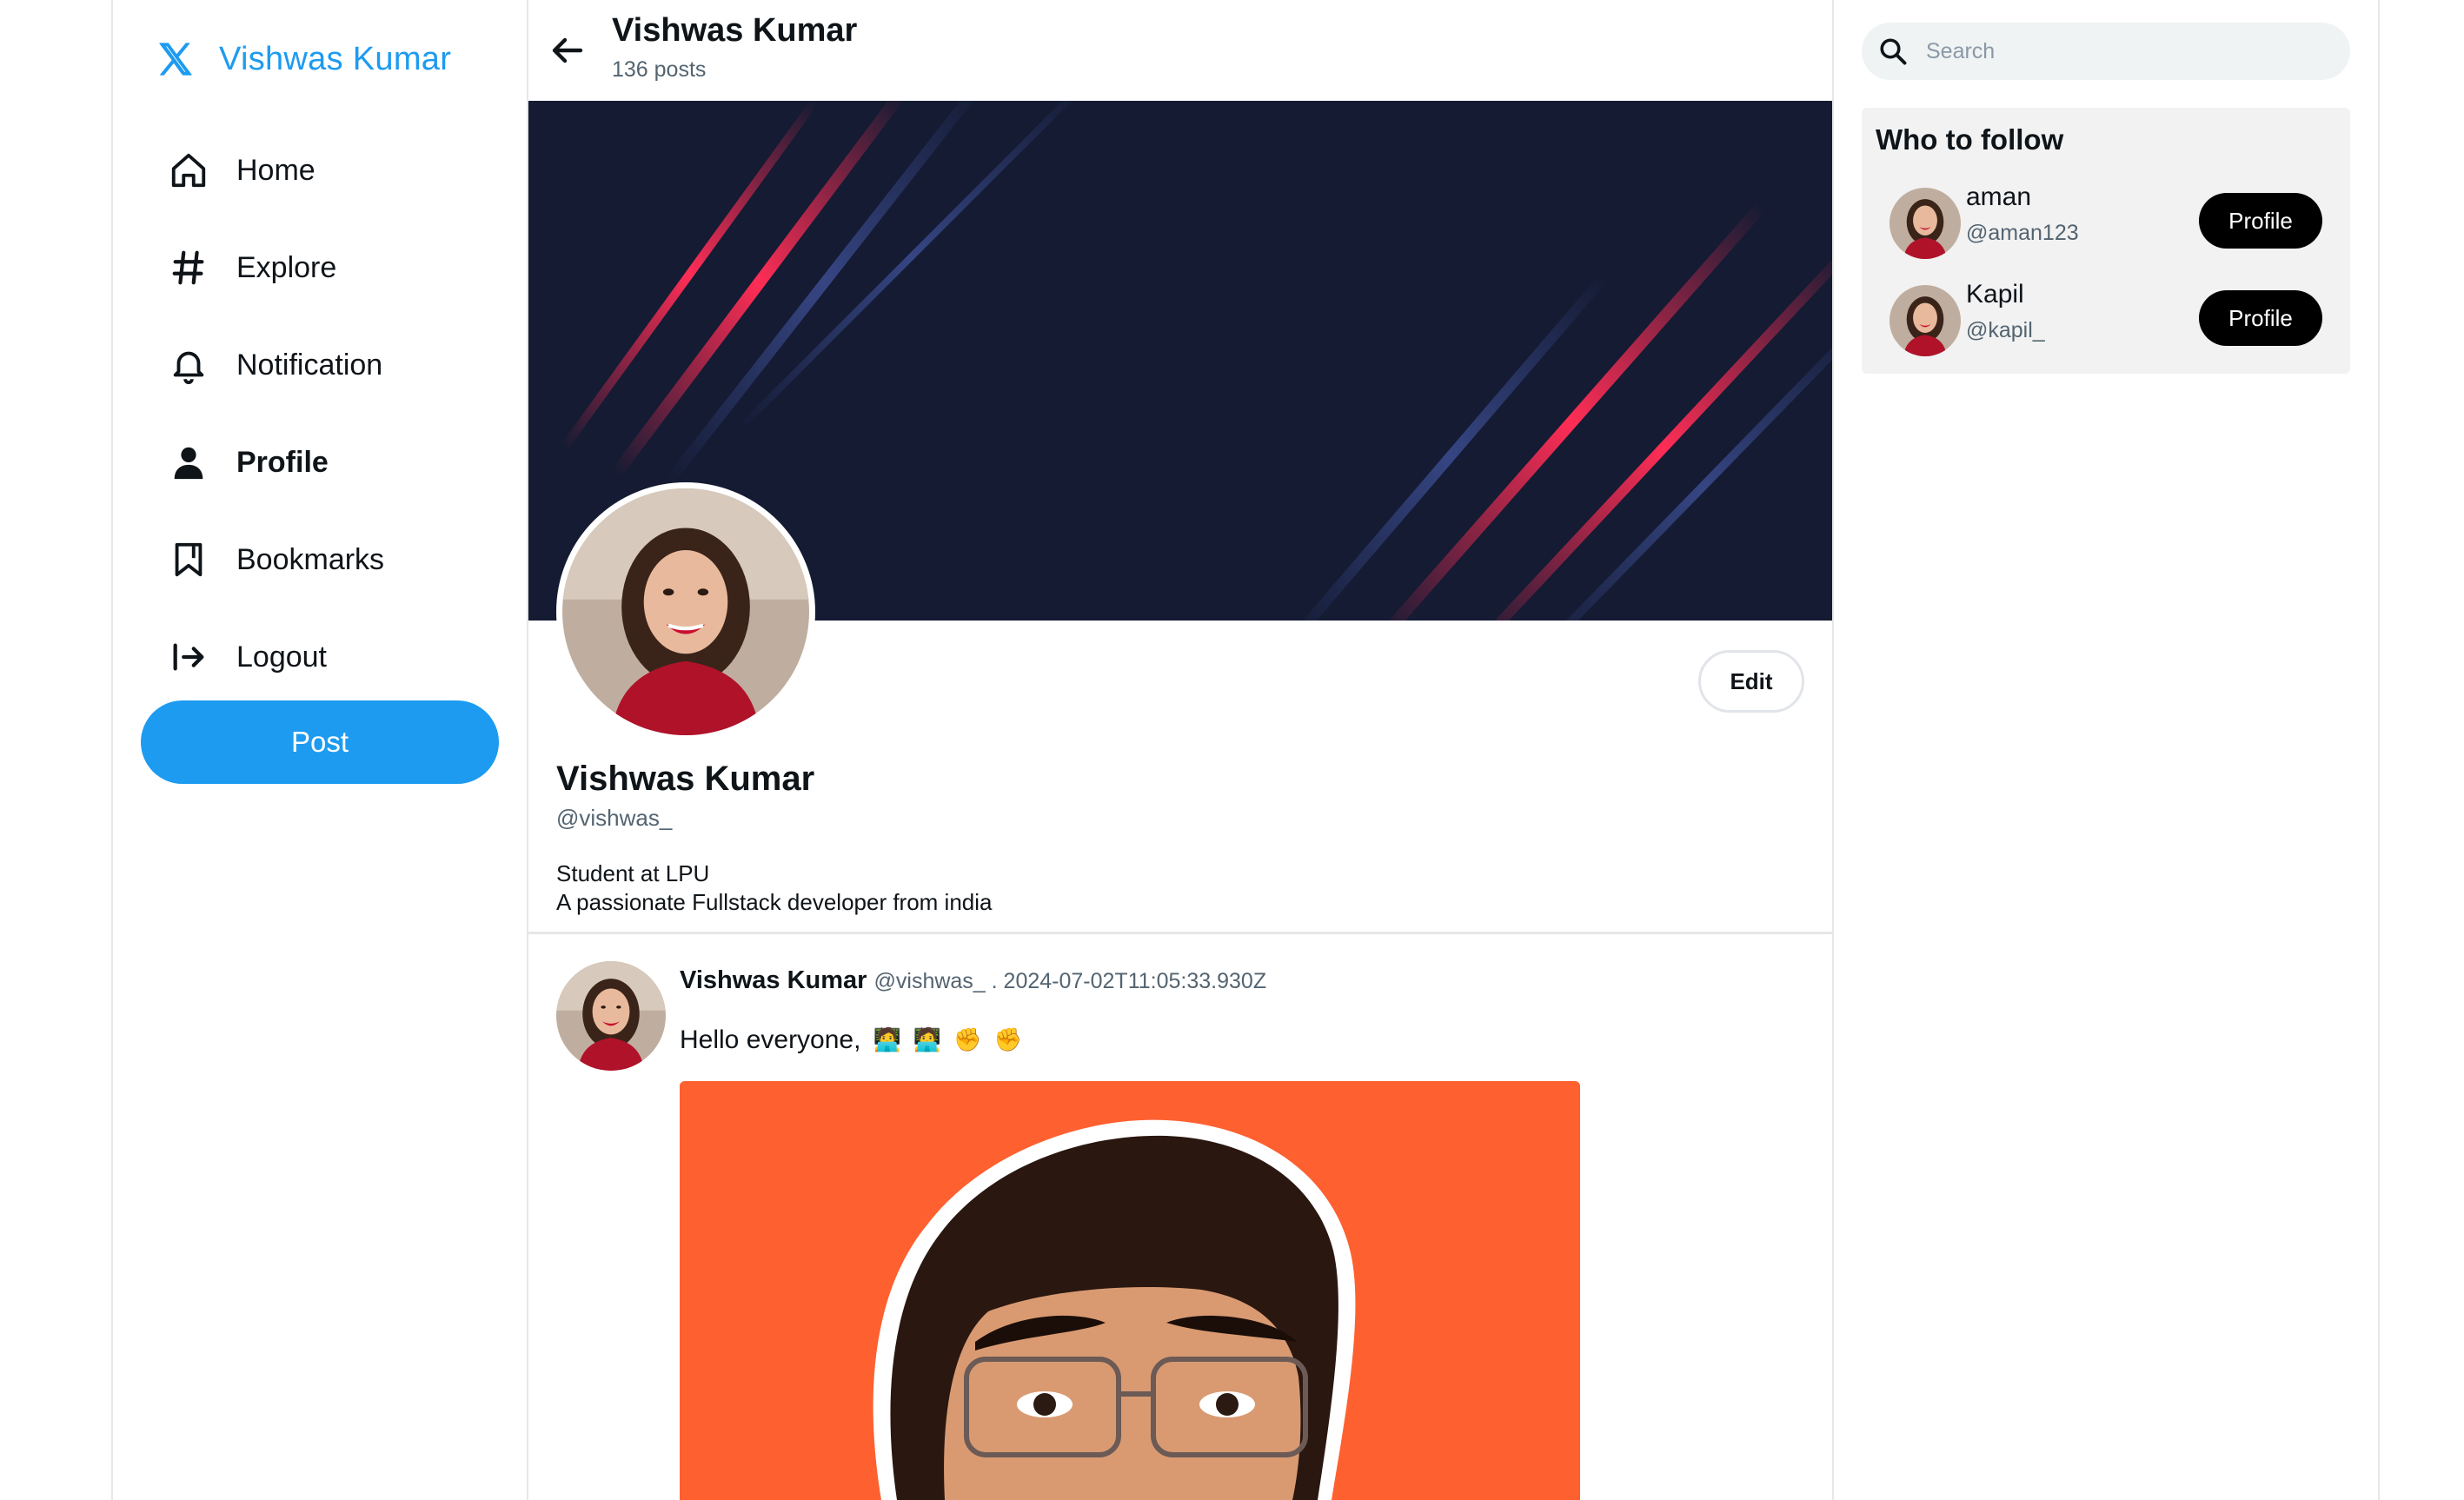 The height and width of the screenshot is (1500, 2464). What do you see at coordinates (614, 818) in the screenshot?
I see `profile-handle: @vishwas_` at bounding box center [614, 818].